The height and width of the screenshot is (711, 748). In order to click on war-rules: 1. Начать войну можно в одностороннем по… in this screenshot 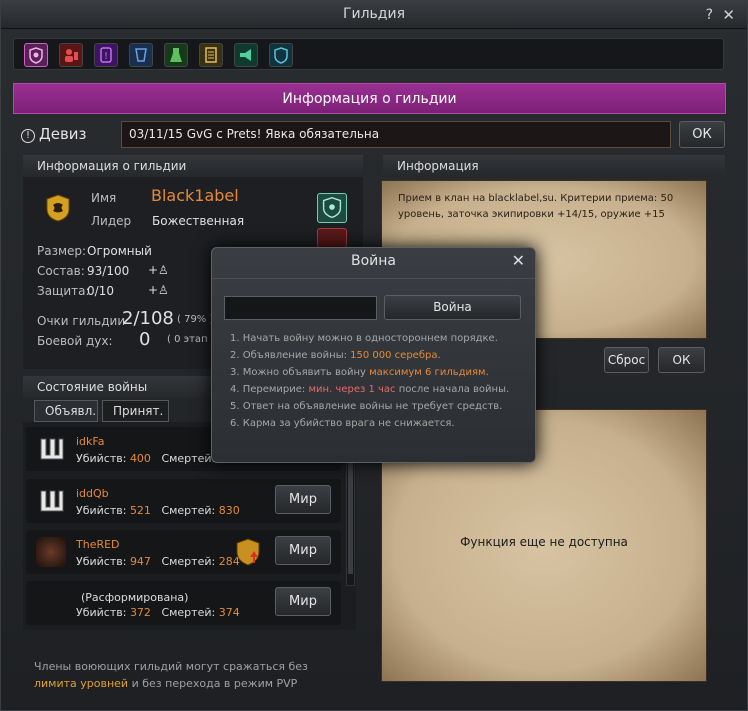, I will do `click(369, 381)`.